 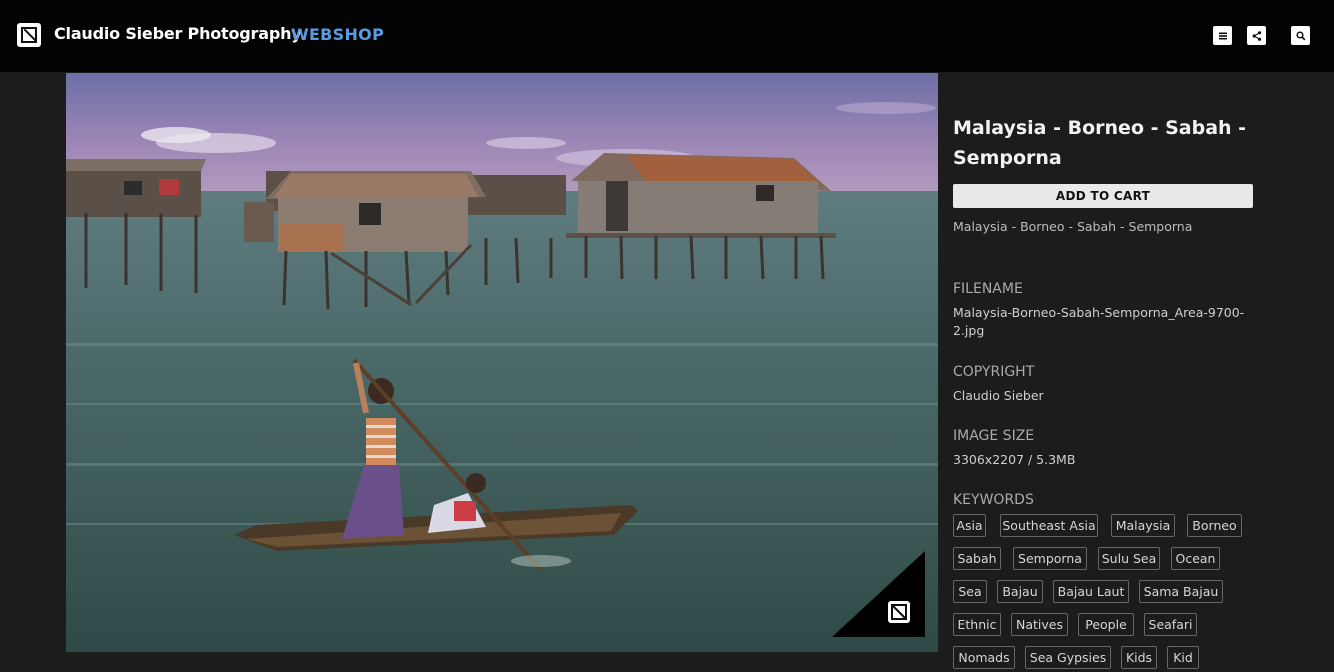 What do you see at coordinates (970, 591) in the screenshot?
I see `keyword-chip: Sea` at bounding box center [970, 591].